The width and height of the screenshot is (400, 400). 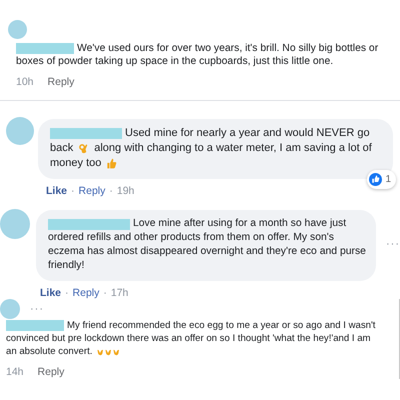 I want to click on comment-text: Used mine for nearly a year and would NEVER go, so click(x=247, y=133).